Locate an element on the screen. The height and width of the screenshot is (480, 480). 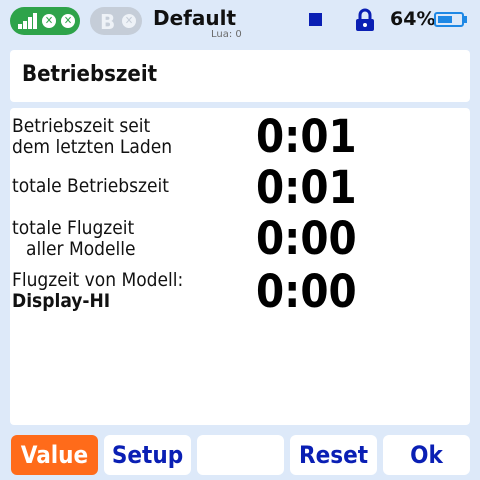
lua-status: Lua: 0 is located at coordinates (226, 34).